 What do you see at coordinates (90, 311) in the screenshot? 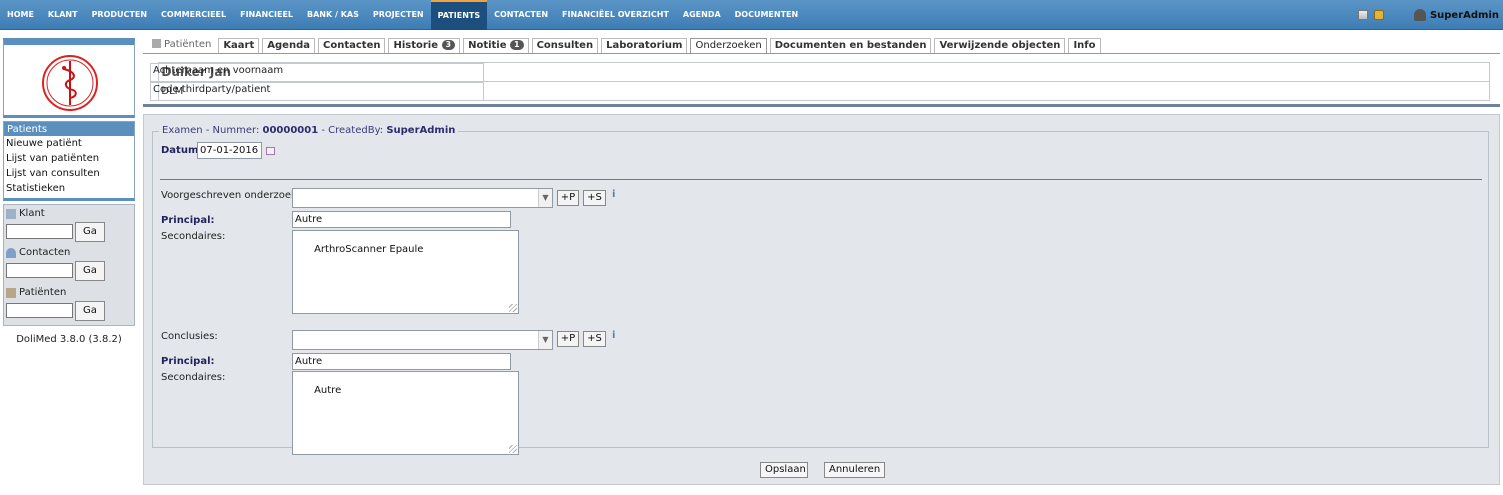
I see `search-patienten-button: Ga` at bounding box center [90, 311].